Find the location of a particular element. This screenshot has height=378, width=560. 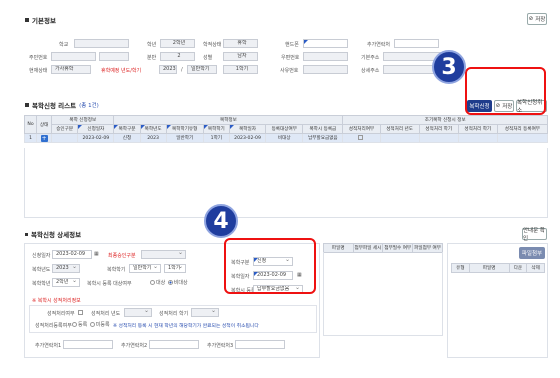

early-reg-radio is located at coordinates (74, 324).